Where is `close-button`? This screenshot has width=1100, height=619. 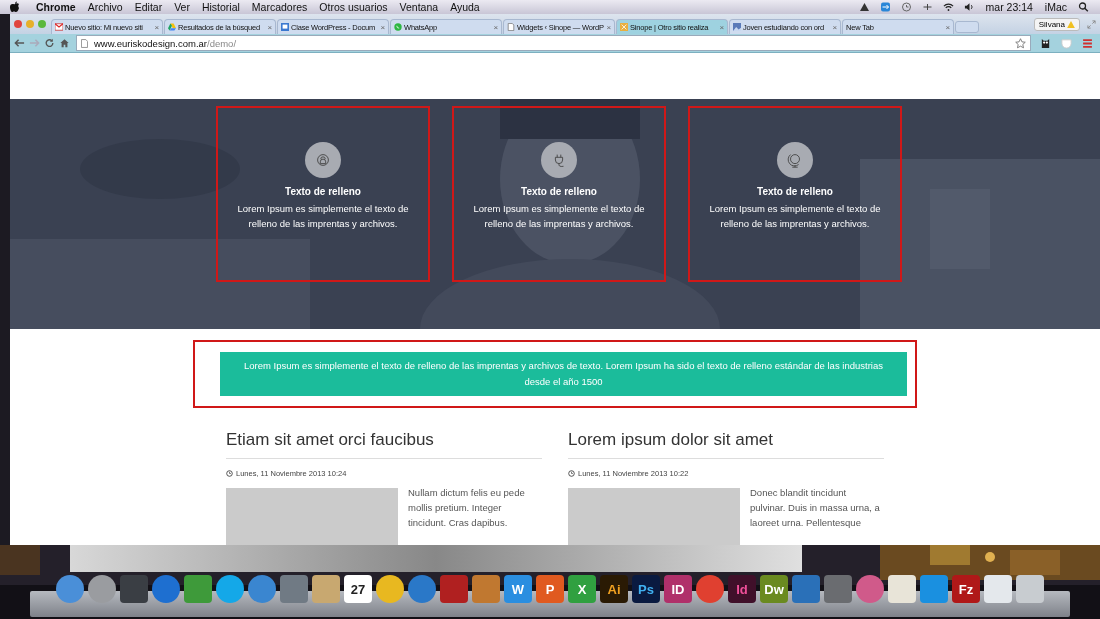
close-button is located at coordinates (18, 24).